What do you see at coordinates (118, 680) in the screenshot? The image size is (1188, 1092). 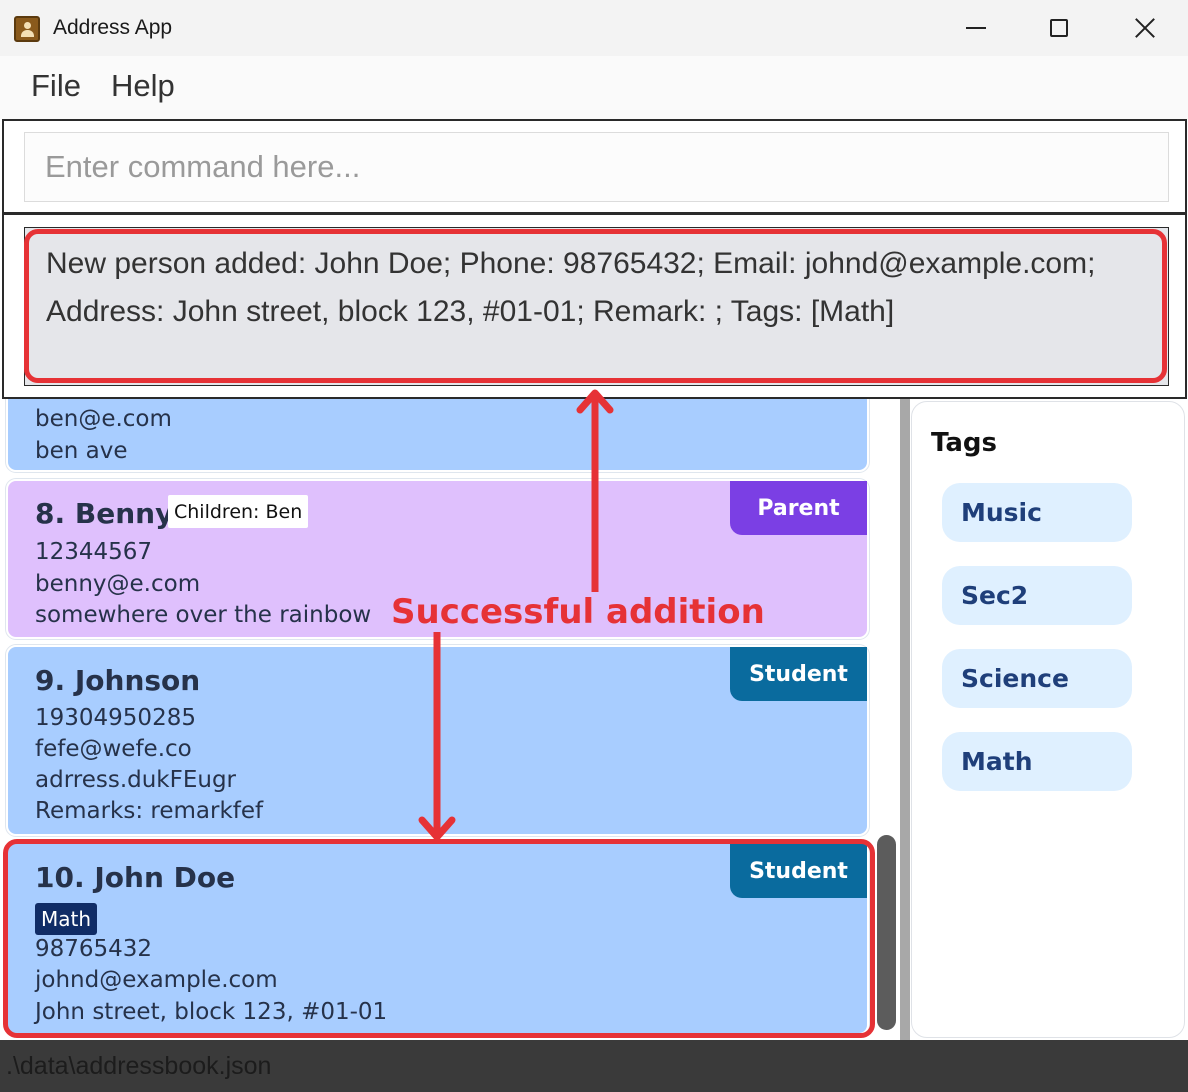 I see `person-name: 9. Johnson` at bounding box center [118, 680].